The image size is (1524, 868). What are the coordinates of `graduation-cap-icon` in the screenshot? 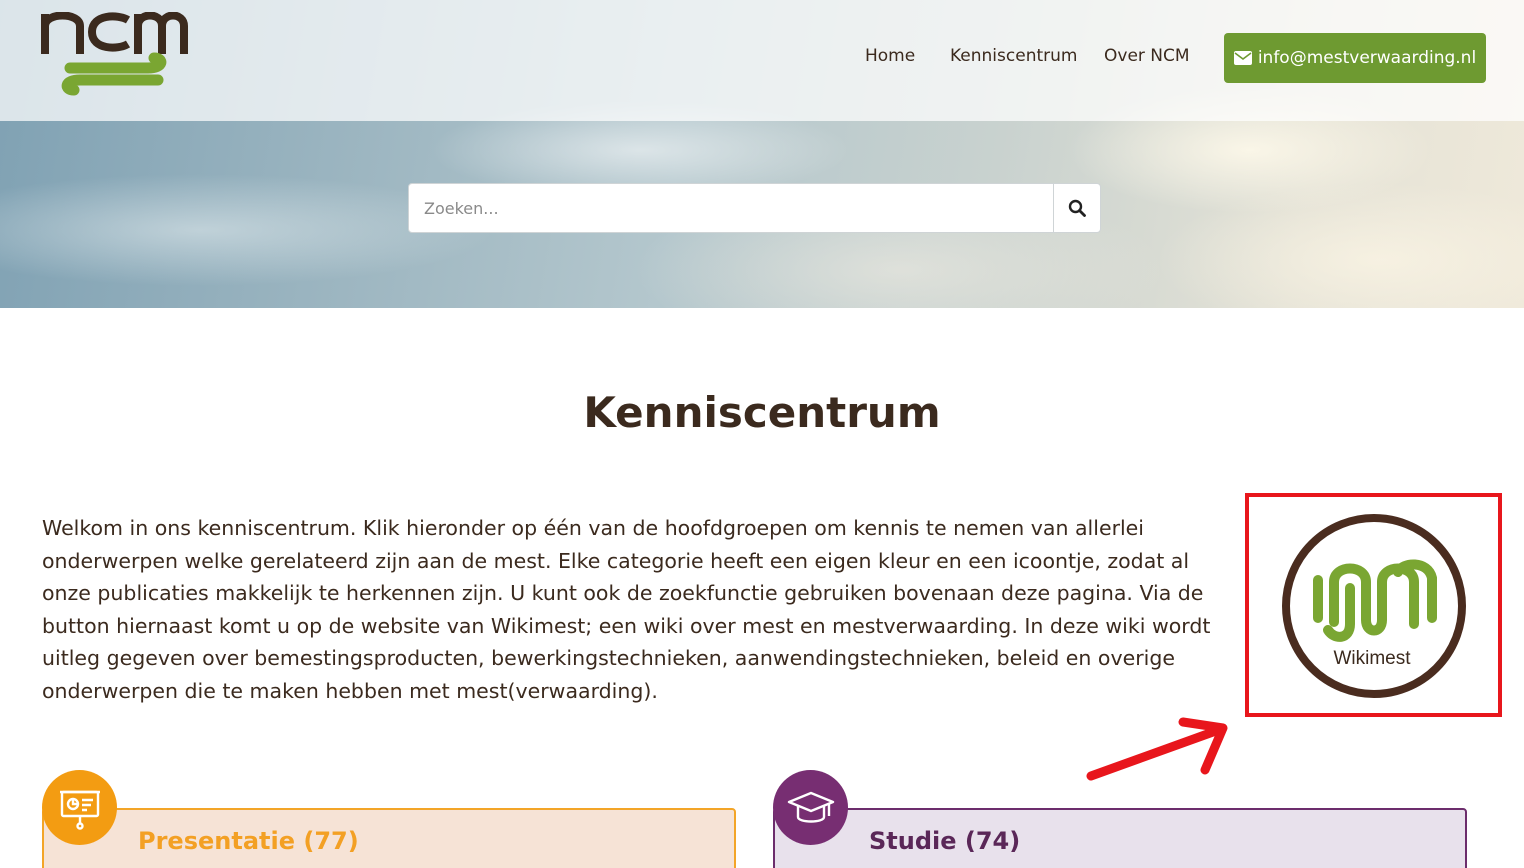 It's located at (810, 807).